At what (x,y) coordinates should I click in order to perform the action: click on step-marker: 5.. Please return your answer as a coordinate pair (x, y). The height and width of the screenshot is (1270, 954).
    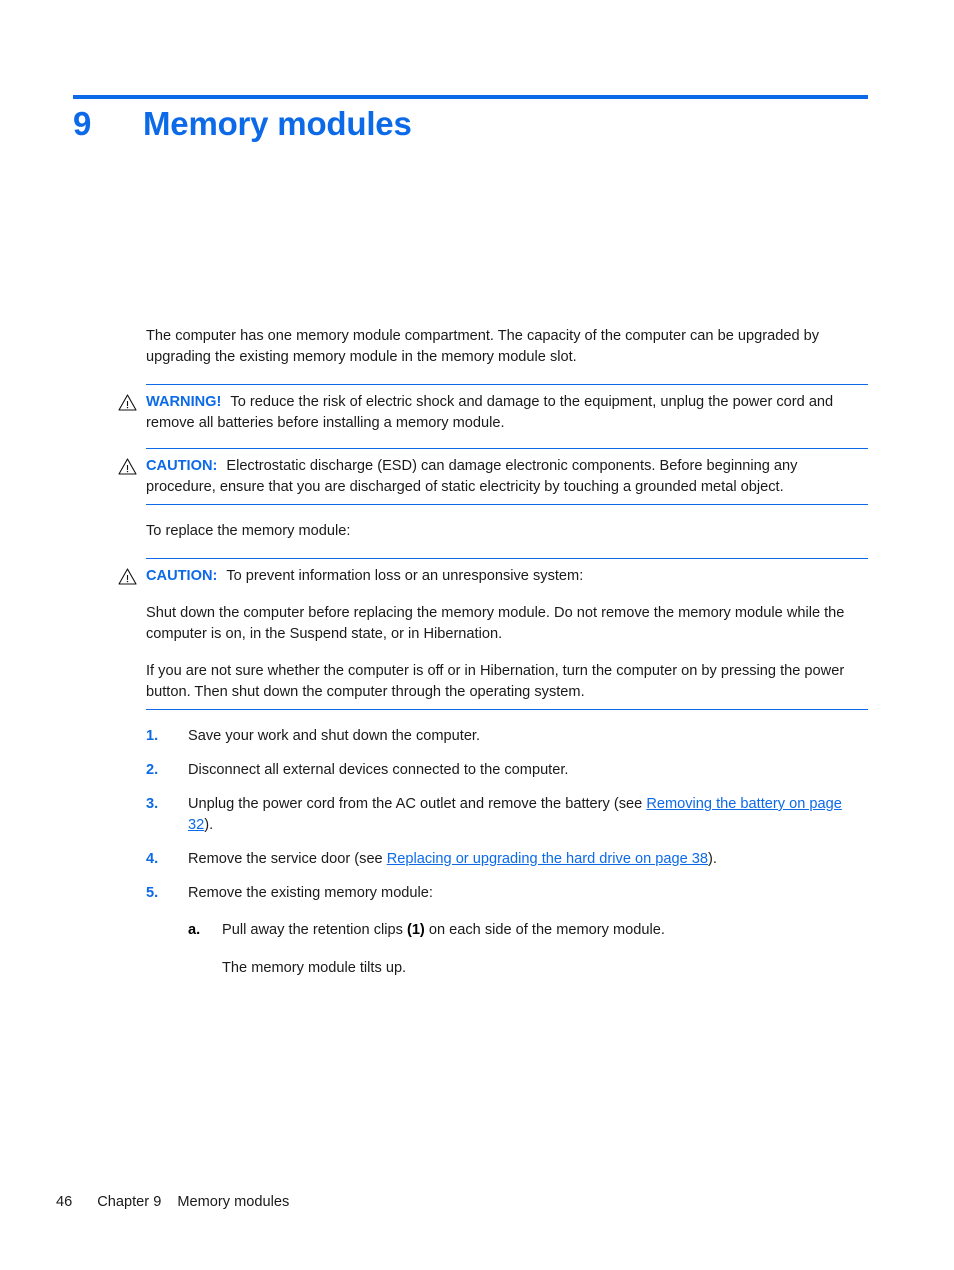
    Looking at the image, I should click on (152, 893).